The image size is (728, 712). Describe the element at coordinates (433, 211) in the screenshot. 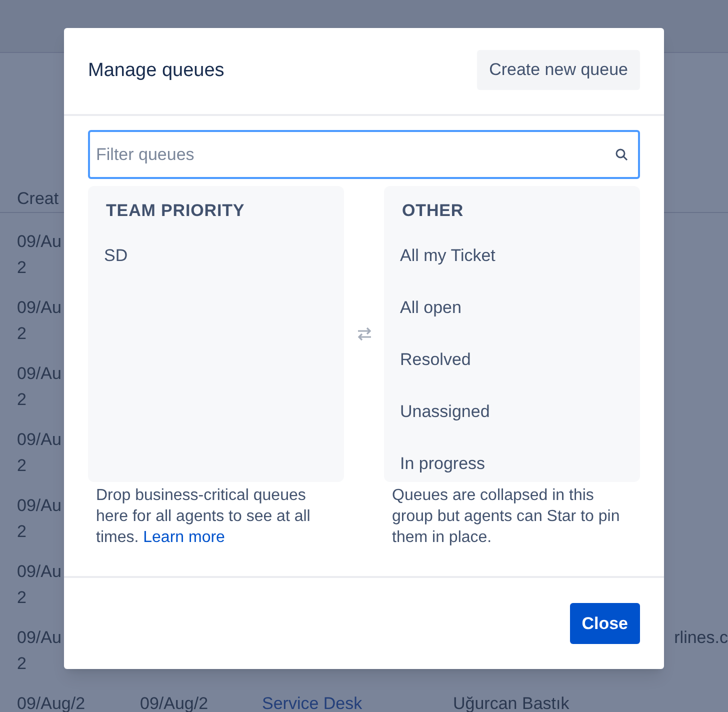

I see `group-heading: OTHER` at that location.